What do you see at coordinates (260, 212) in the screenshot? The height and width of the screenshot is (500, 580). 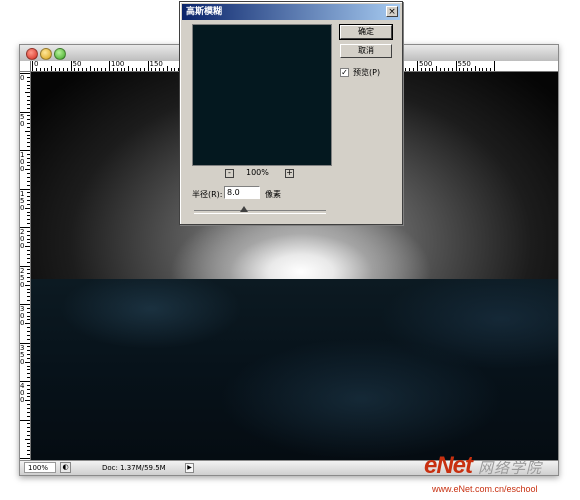 I see `radius-slider-track` at bounding box center [260, 212].